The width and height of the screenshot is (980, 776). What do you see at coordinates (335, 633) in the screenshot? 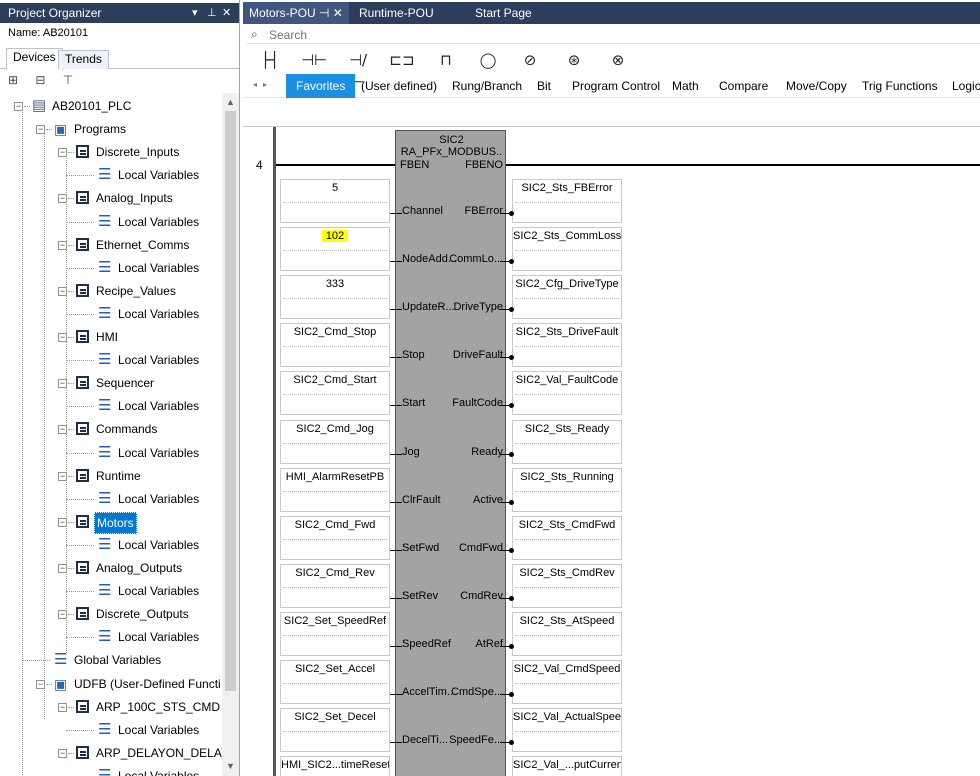
I see `input-variable-box: SIC2_Set_SpeedRef` at bounding box center [335, 633].